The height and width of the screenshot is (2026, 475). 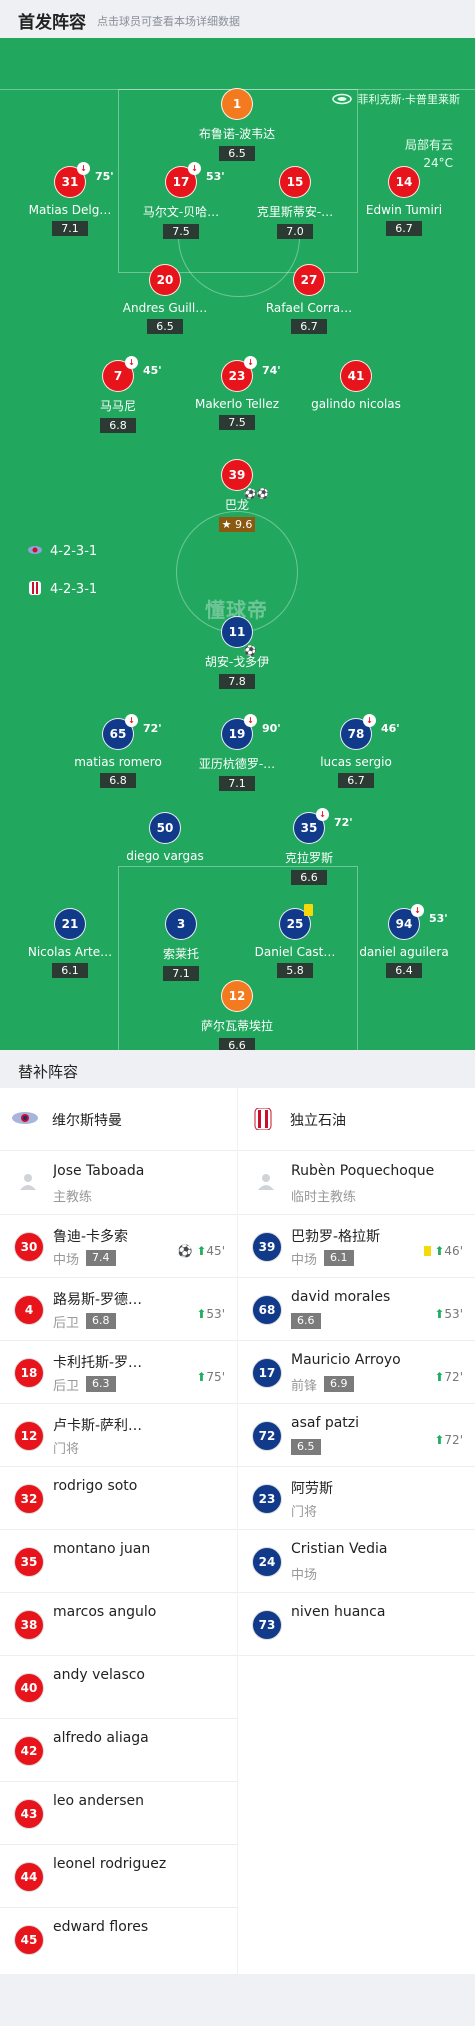 What do you see at coordinates (118, 1309) in the screenshot?
I see `bench-player-row: 4 路易斯-罗德… 后卫 6.8 ⬆53'` at bounding box center [118, 1309].